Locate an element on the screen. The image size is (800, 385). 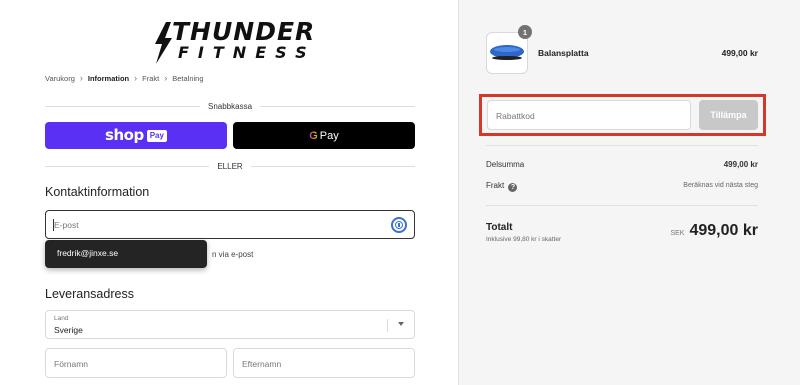
country-value: Sverige is located at coordinates (68, 330).